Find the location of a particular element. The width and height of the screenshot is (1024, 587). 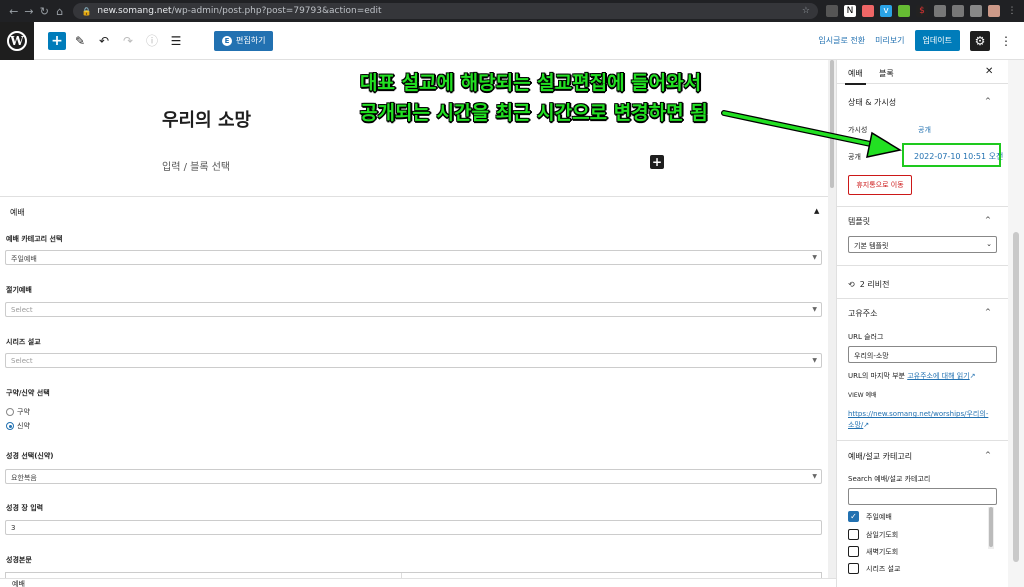

radio-label: 구약 is located at coordinates (23, 412).